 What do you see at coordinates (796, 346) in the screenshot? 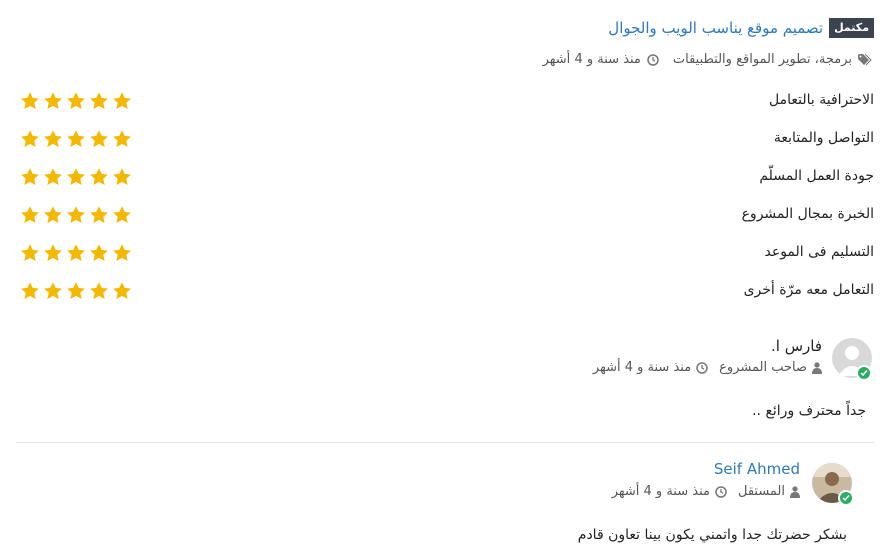
I see `reviewer-name: فارس ا.` at bounding box center [796, 346].